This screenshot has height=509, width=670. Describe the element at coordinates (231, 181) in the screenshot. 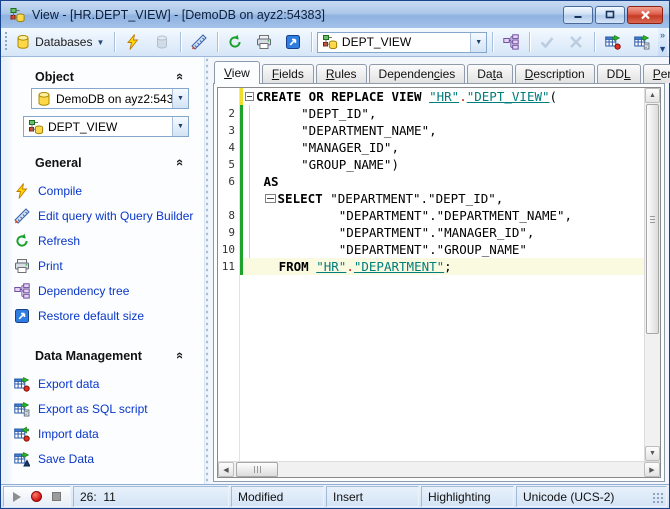

I see `line-number: 6` at that location.